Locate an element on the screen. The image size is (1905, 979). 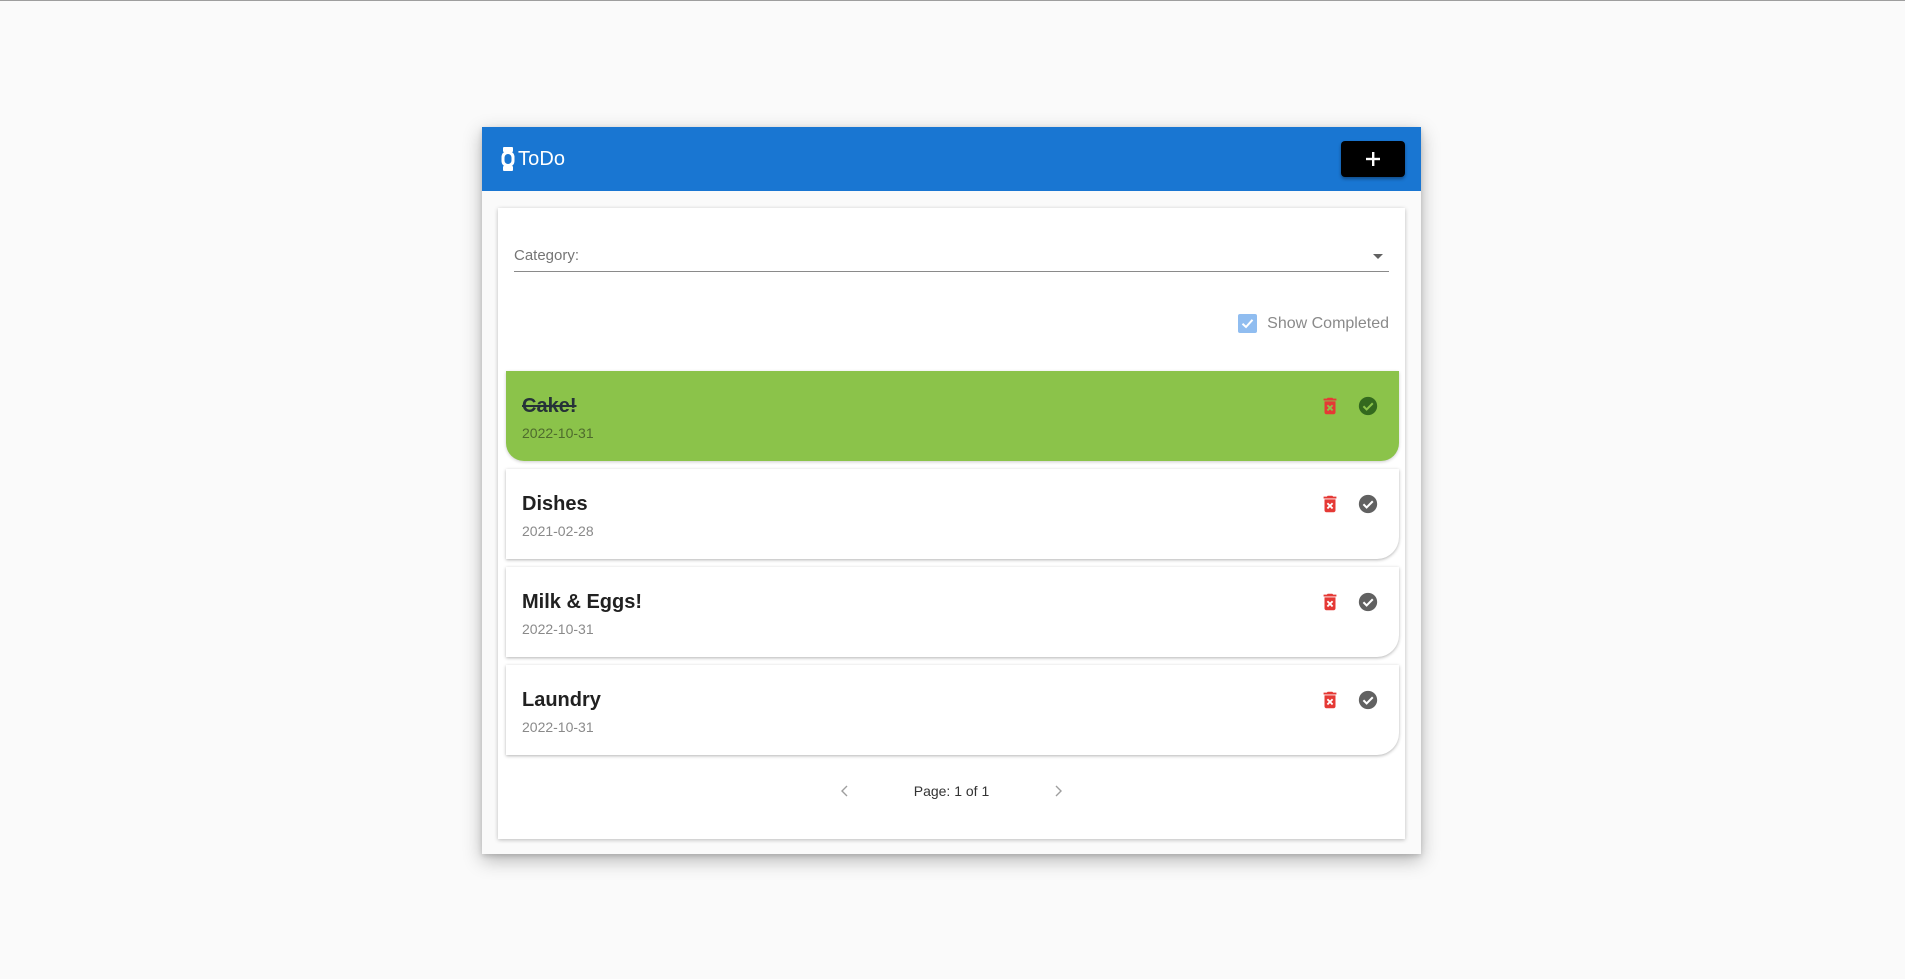
chevron-left-icon is located at coordinates (844, 791).